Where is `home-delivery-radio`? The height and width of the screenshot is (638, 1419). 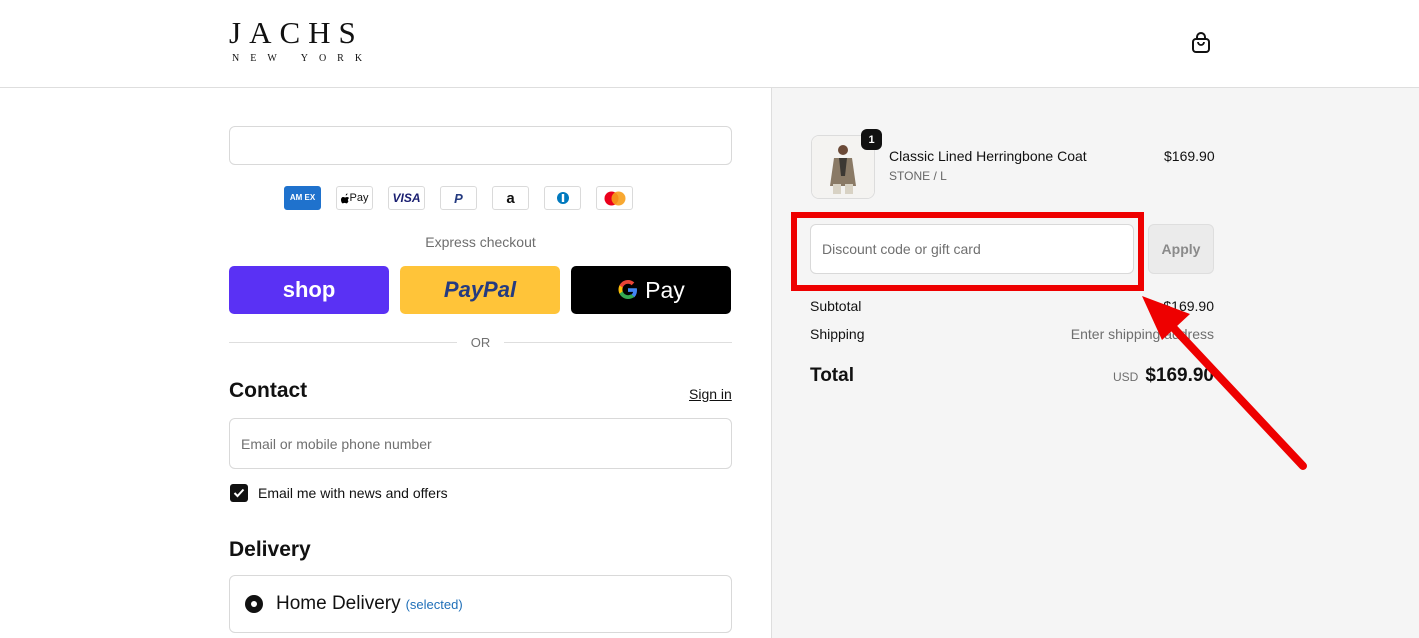 home-delivery-radio is located at coordinates (254, 604).